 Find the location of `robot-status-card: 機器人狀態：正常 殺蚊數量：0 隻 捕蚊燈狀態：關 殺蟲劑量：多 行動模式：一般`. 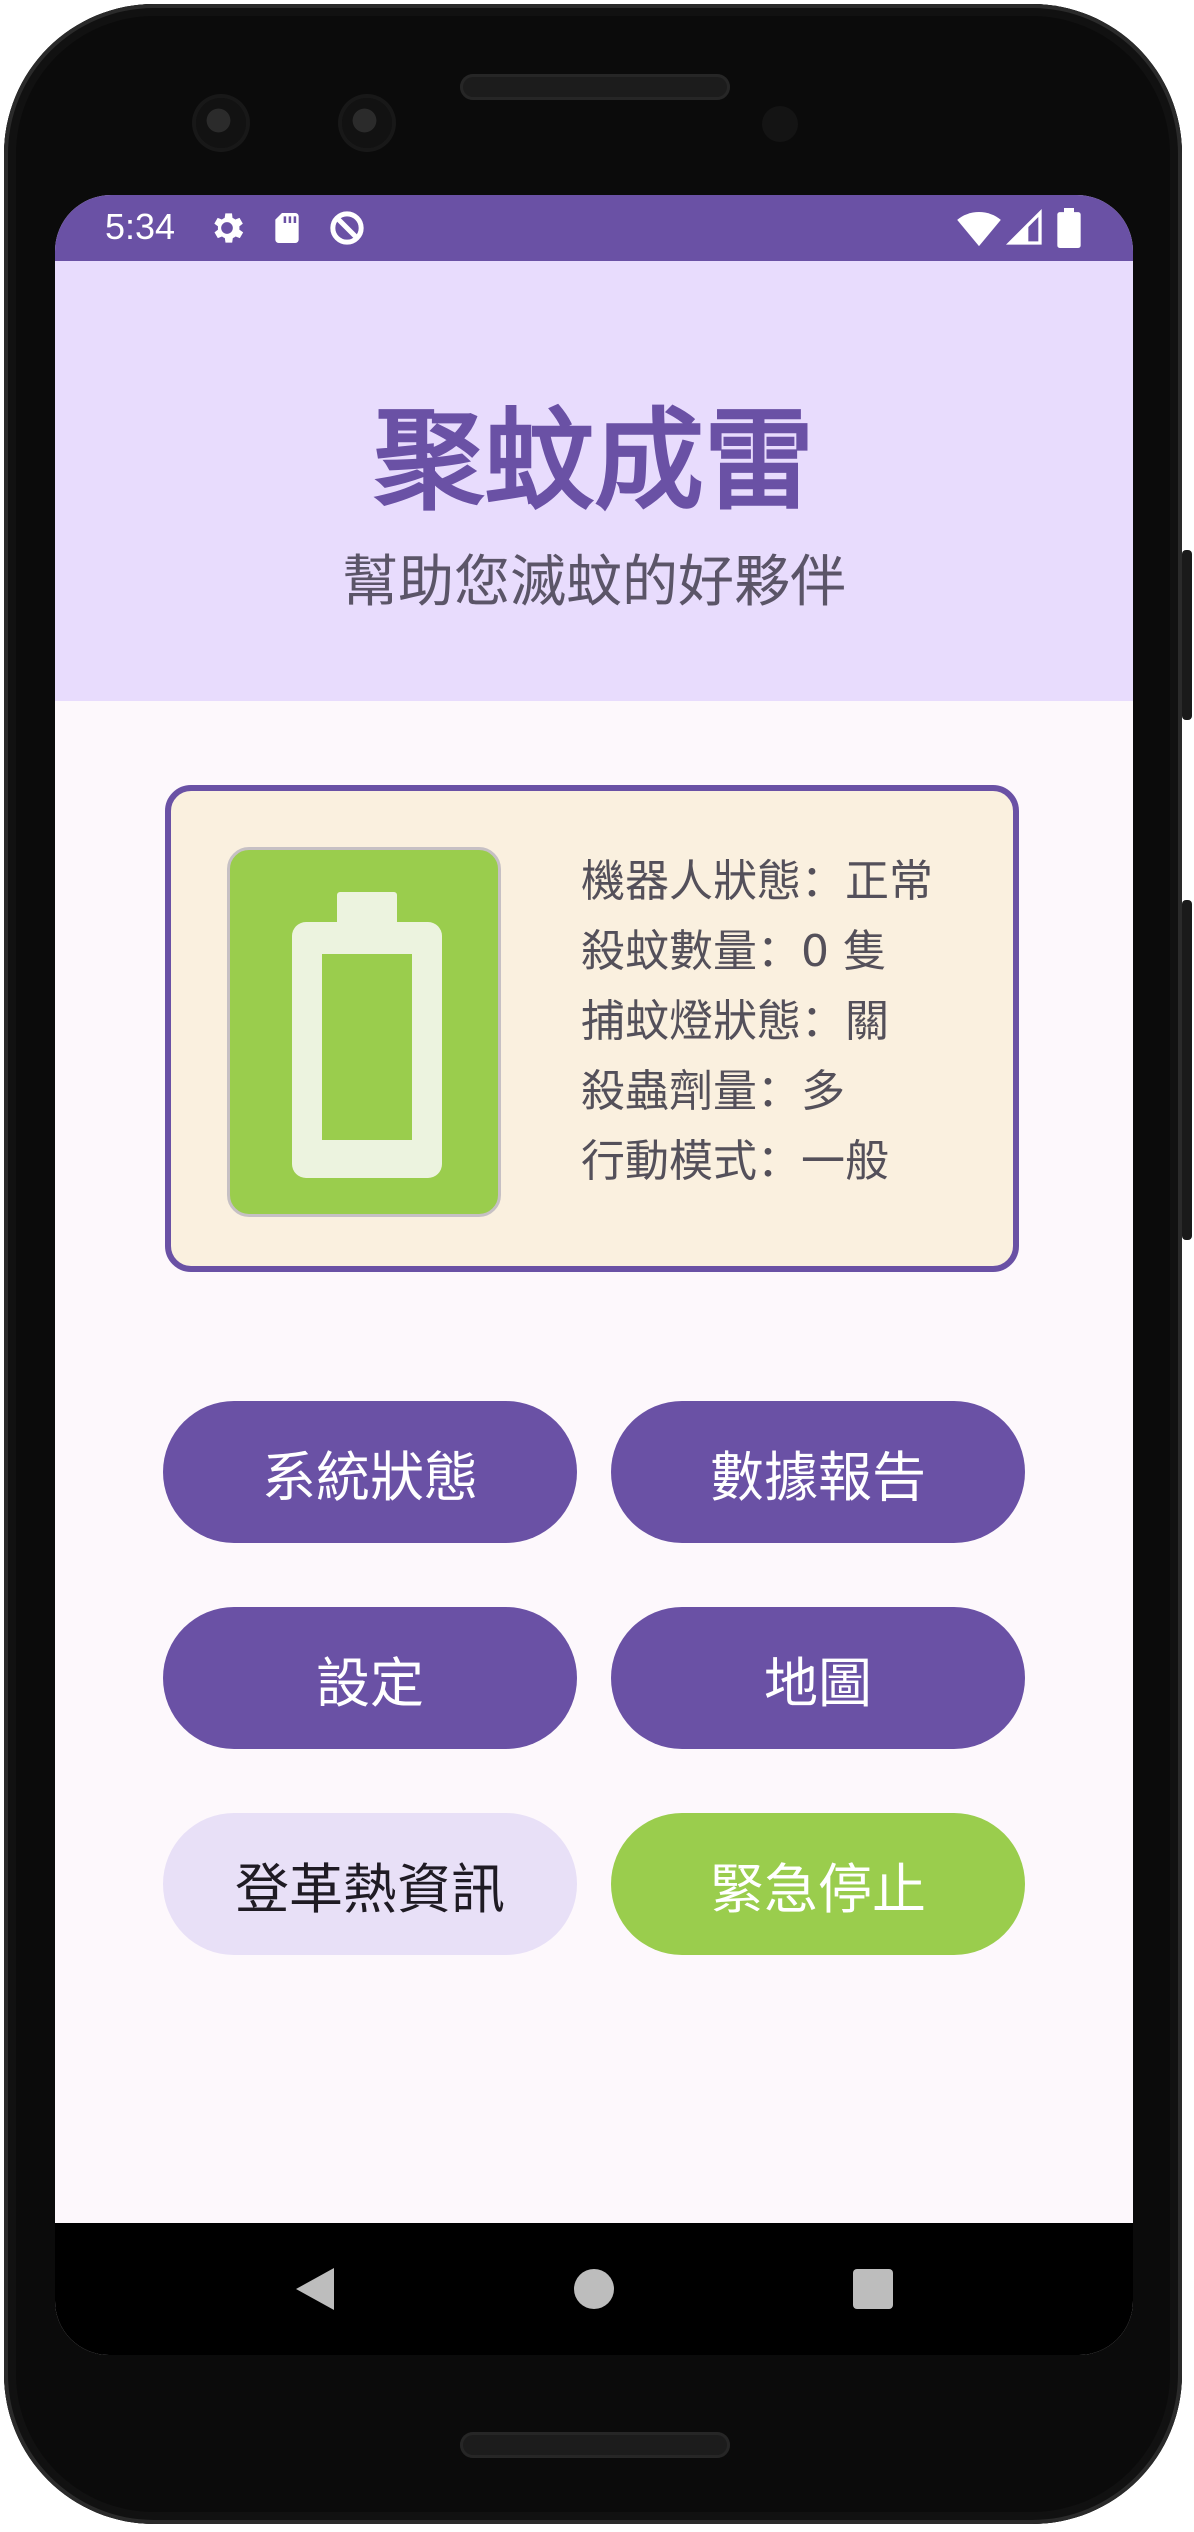

robot-status-card: 機器人狀態：正常 殺蚊數量：0 隻 捕蚊燈狀態：關 殺蟲劑量：多 行動模式：一般 is located at coordinates (592, 1028).